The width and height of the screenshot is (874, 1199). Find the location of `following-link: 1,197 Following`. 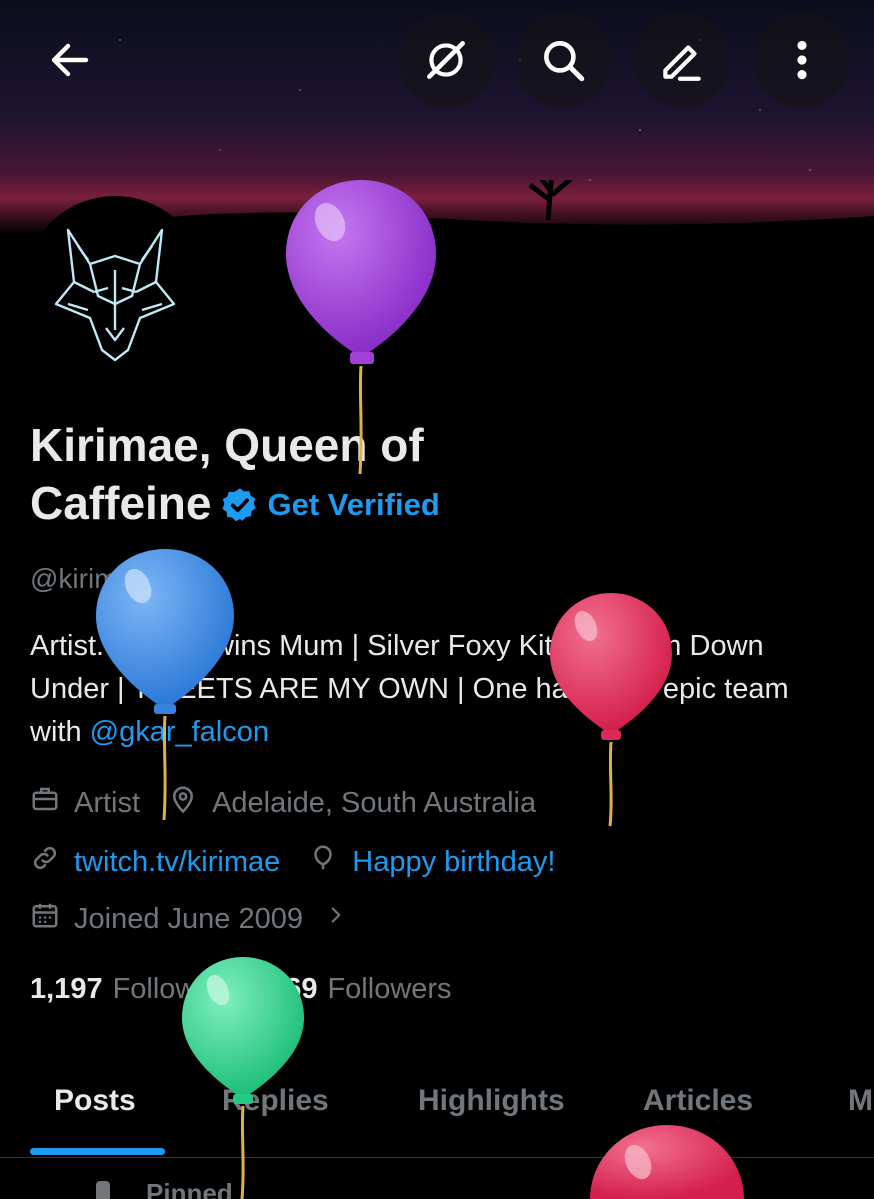

following-link: 1,197 Following is located at coordinates (132, 989).